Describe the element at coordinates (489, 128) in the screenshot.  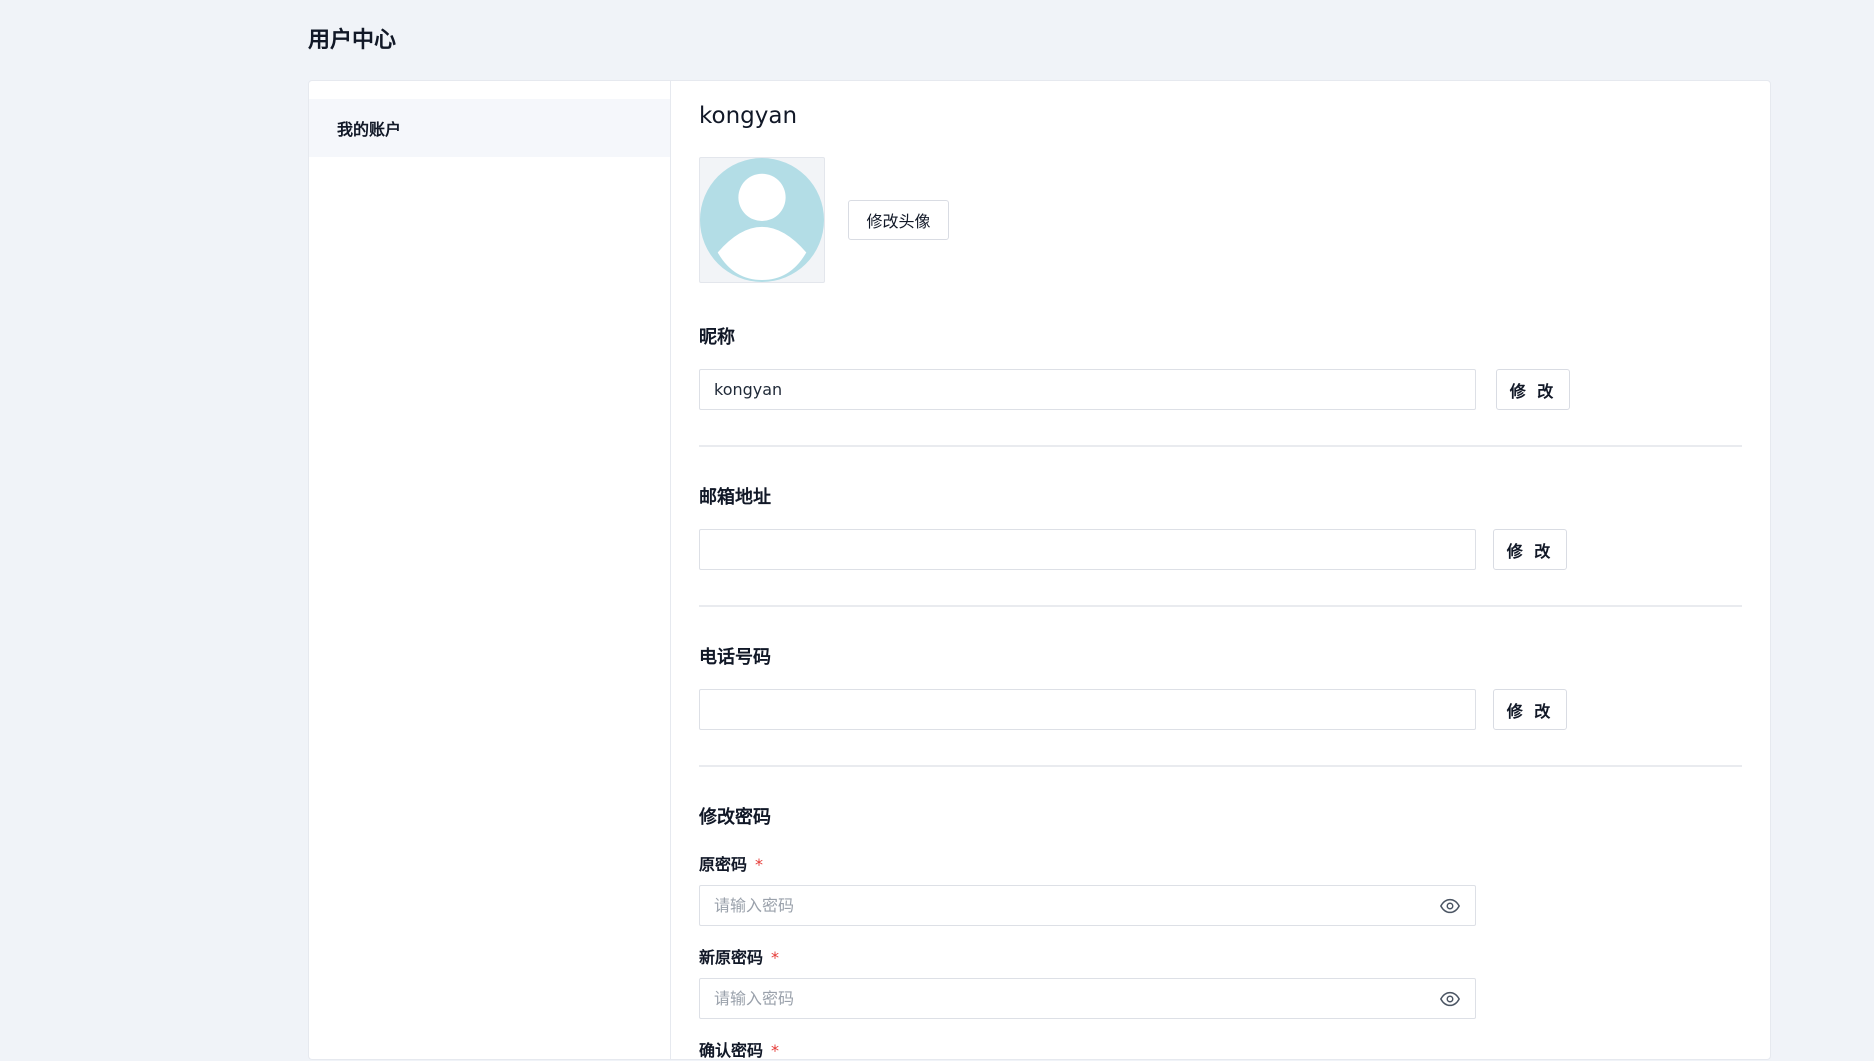
I see `sidebar-item-my-account: 我的账户` at that location.